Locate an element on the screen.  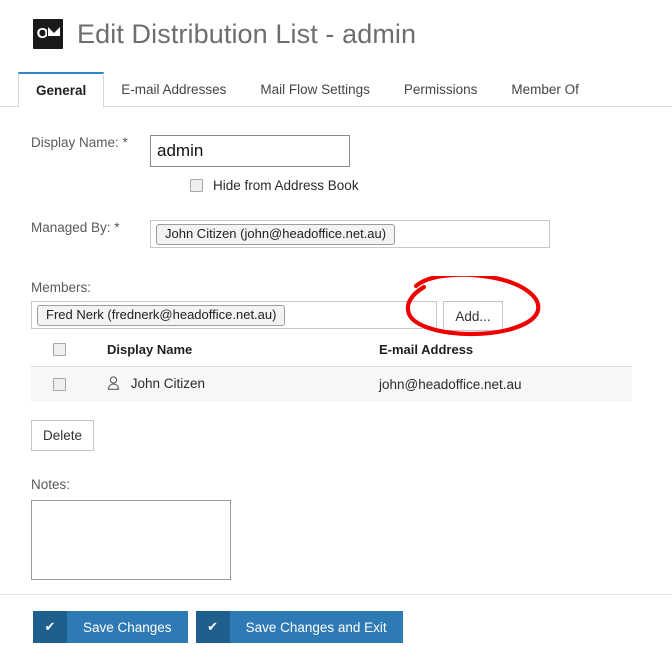
save-changes-button: ✔ Save Changes is located at coordinates (110, 627).